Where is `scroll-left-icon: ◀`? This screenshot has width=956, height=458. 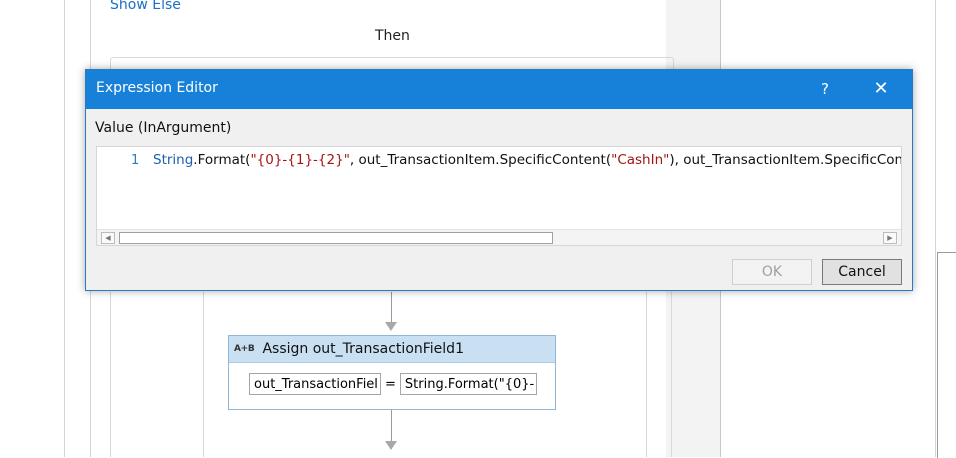
scroll-left-icon: ◀ is located at coordinates (108, 238).